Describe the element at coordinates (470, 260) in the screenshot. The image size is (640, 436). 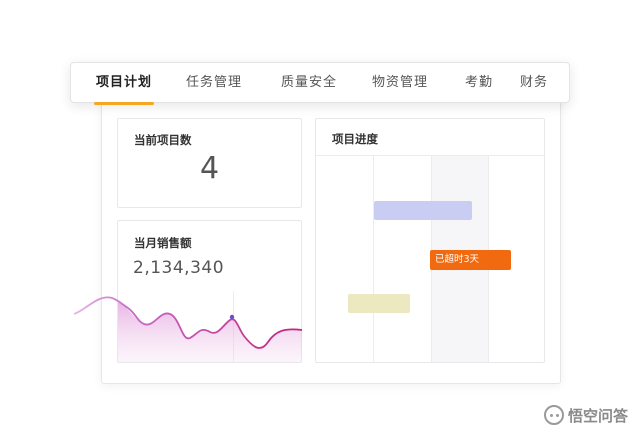
I see `overdue-badge: 已超时3天` at that location.